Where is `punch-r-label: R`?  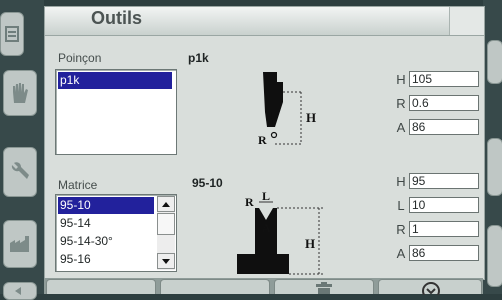 punch-r-label: R is located at coordinates (262, 140).